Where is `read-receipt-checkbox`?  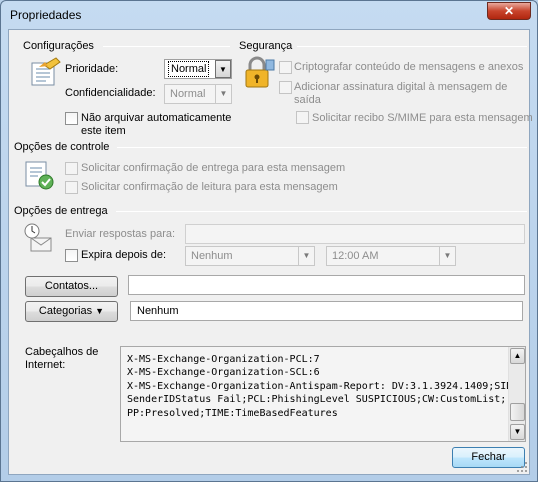 read-receipt-checkbox is located at coordinates (71, 187).